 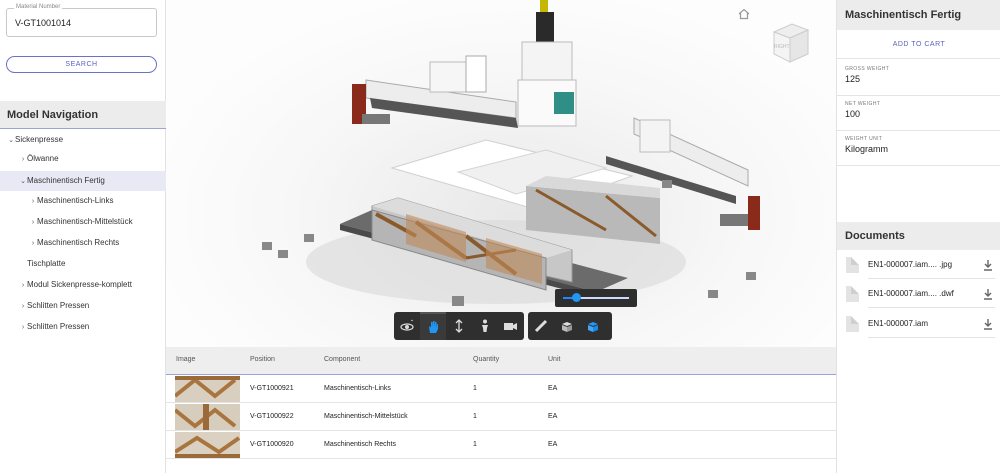 I want to click on document-item: EN1-000007.iam.... .dwf, so click(x=918, y=294).